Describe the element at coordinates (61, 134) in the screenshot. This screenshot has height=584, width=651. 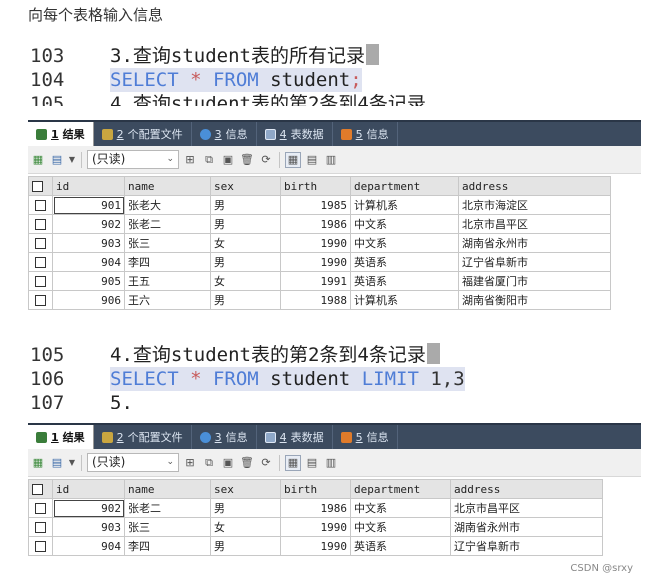
I see `tab-result: 1 结果` at that location.